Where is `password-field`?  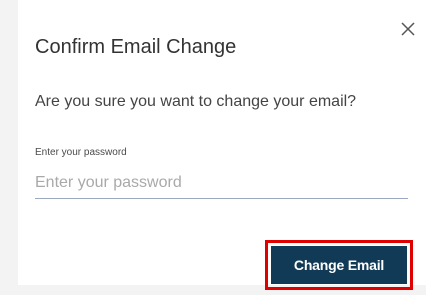 password-field is located at coordinates (221, 183).